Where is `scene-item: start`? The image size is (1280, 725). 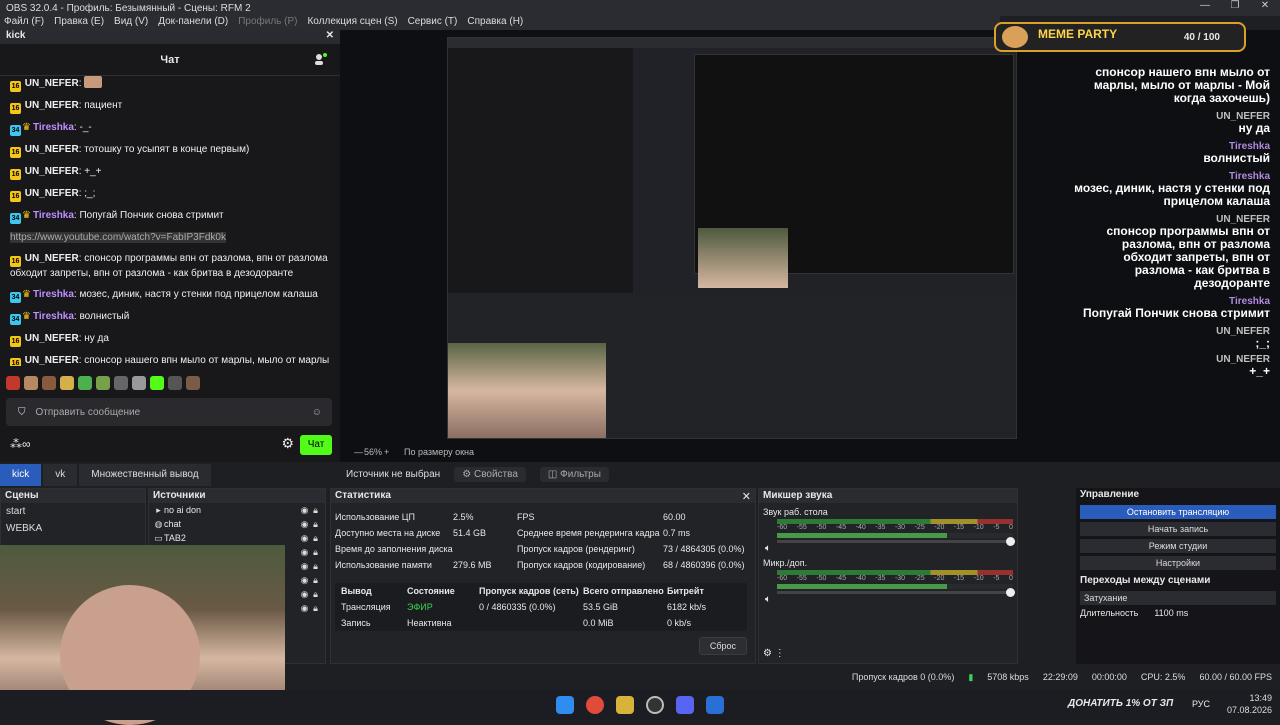
scene-item: start is located at coordinates (73, 511).